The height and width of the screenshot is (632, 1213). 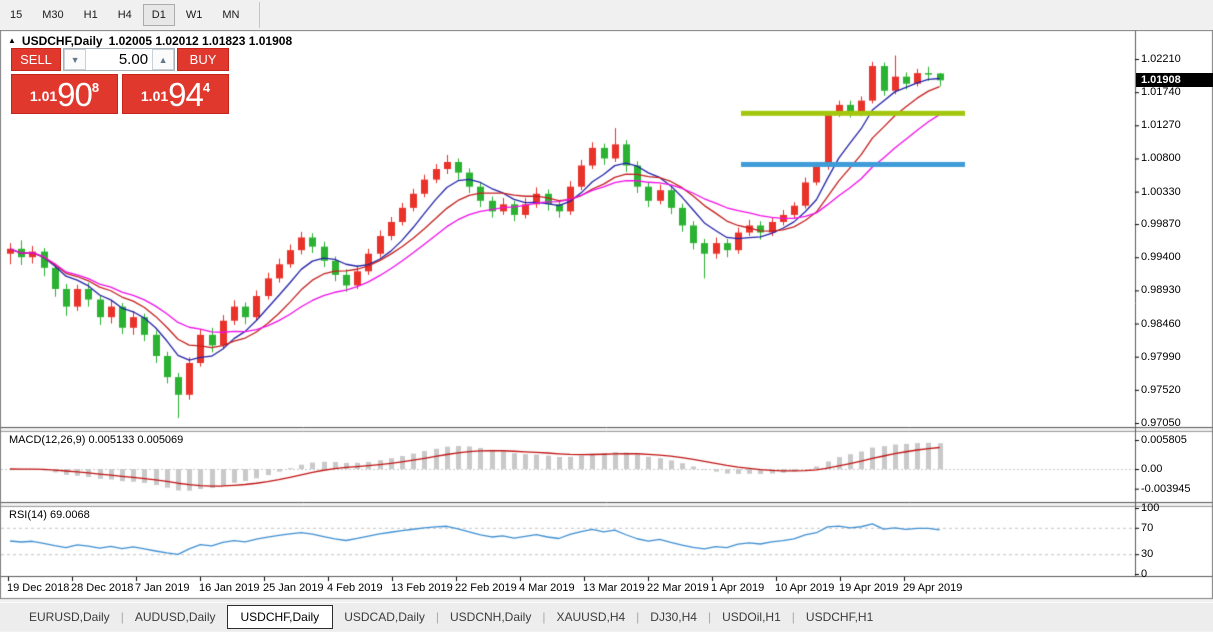 What do you see at coordinates (1161, 125) in the screenshot?
I see `price-tick-label: 1.01270` at bounding box center [1161, 125].